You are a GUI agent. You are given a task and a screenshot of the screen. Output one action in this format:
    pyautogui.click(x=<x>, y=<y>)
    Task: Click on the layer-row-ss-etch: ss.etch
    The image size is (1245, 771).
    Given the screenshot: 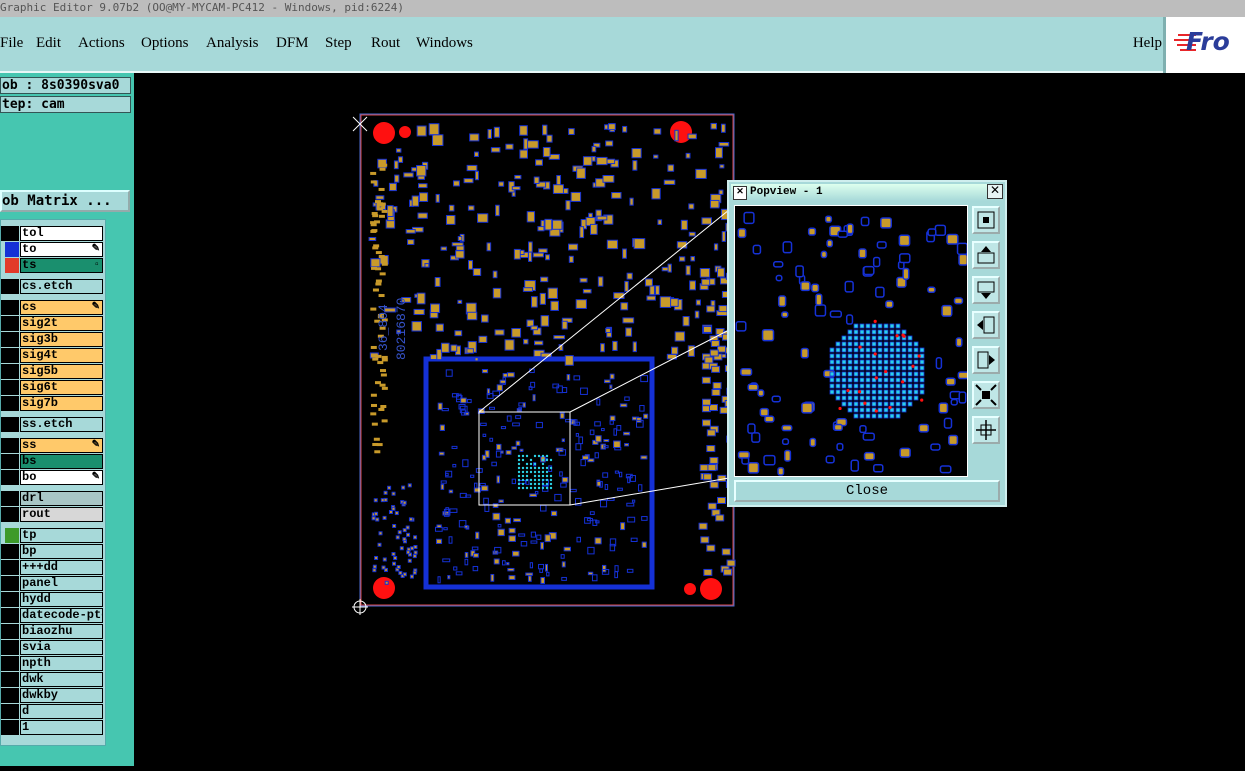 What is the action you would take?
    pyautogui.click(x=52, y=424)
    